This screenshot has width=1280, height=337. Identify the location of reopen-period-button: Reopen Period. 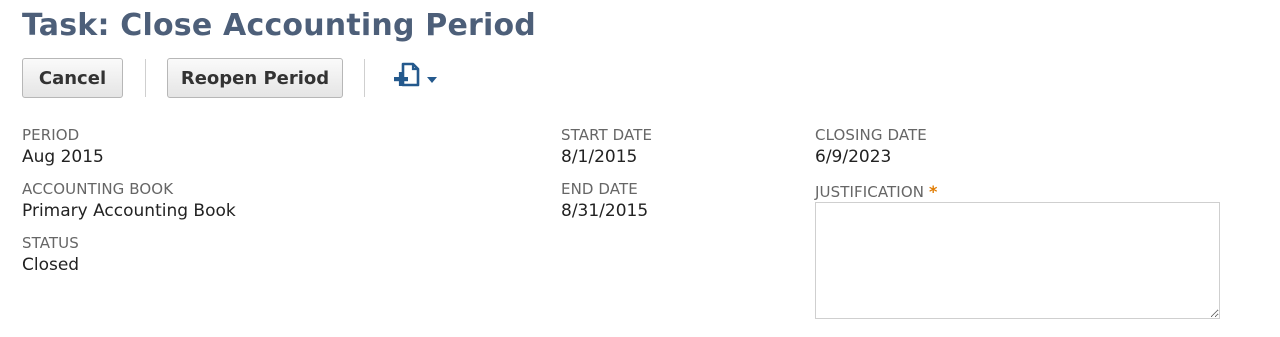
(255, 78).